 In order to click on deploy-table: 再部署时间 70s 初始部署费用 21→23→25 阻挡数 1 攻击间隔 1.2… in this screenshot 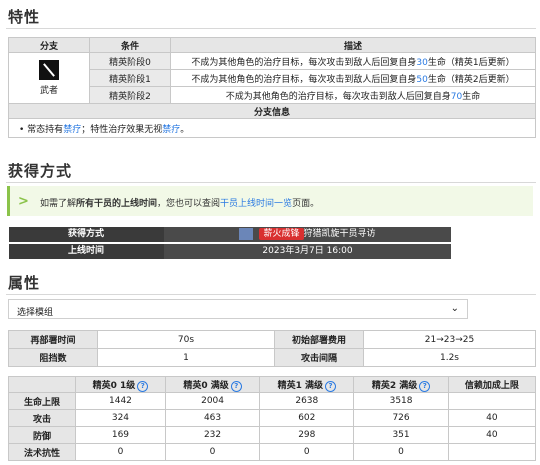, I will do `click(272, 348)`.